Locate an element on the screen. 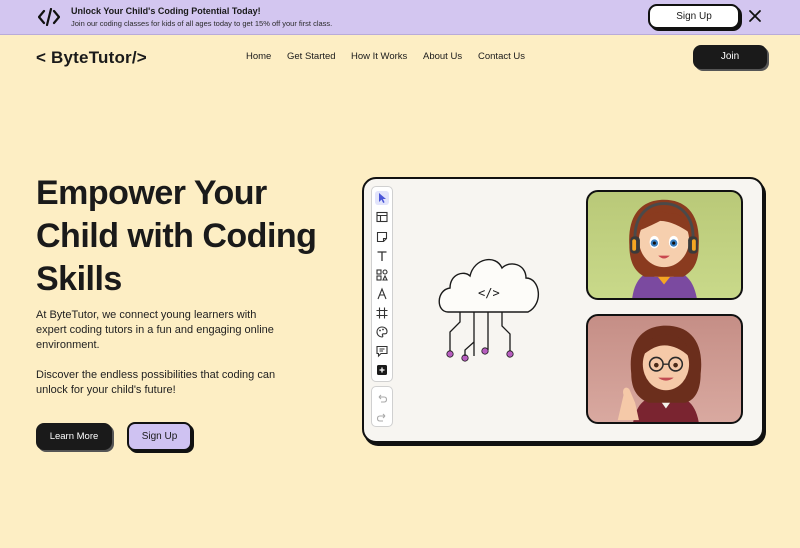 The image size is (800, 548). learn-more-button: Learn More is located at coordinates (74, 436).